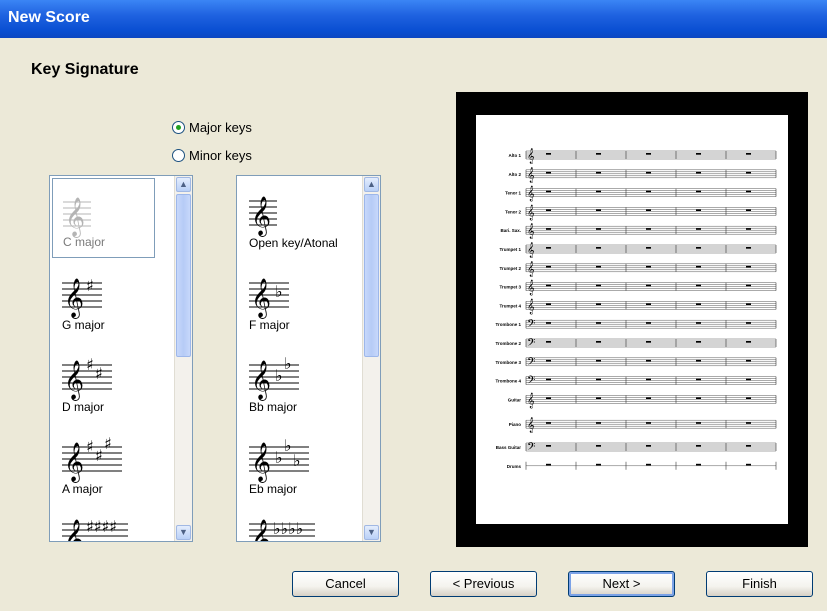 Image resolution: width=827 pixels, height=611 pixels. What do you see at coordinates (621, 584) in the screenshot?
I see `next-button: Next >` at bounding box center [621, 584].